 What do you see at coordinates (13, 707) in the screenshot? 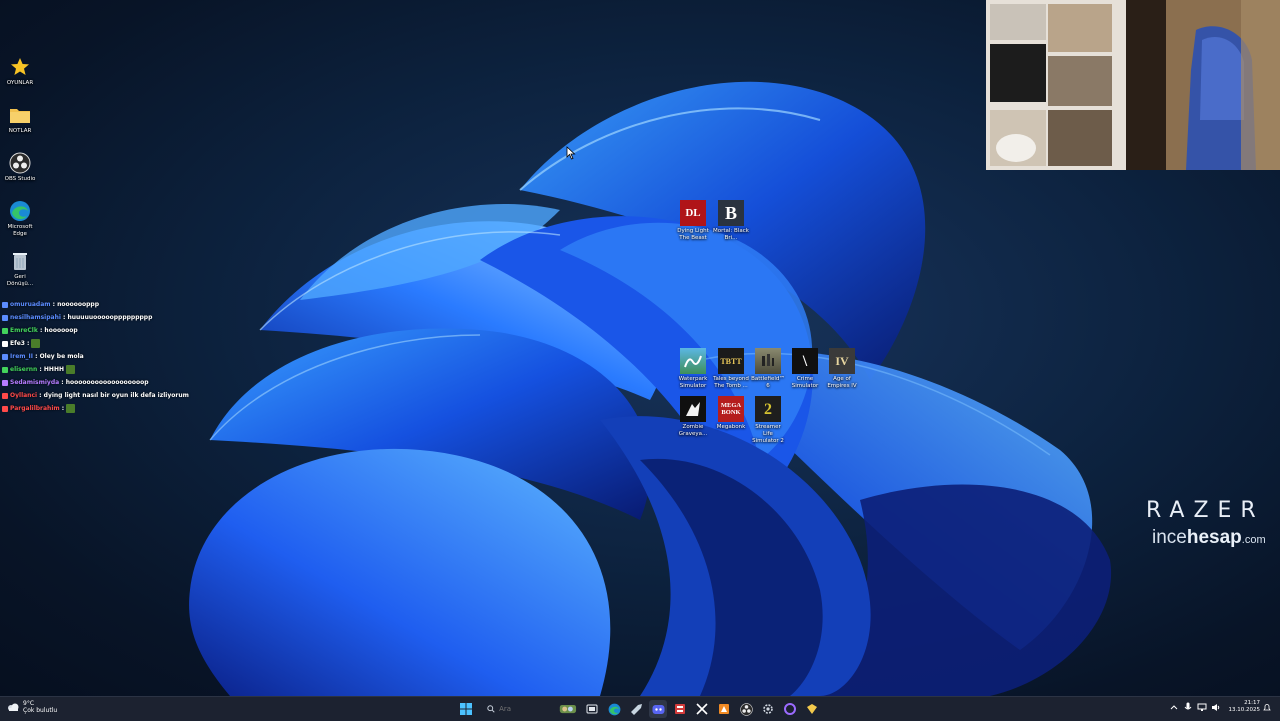
I see `cloud-icon` at bounding box center [13, 707].